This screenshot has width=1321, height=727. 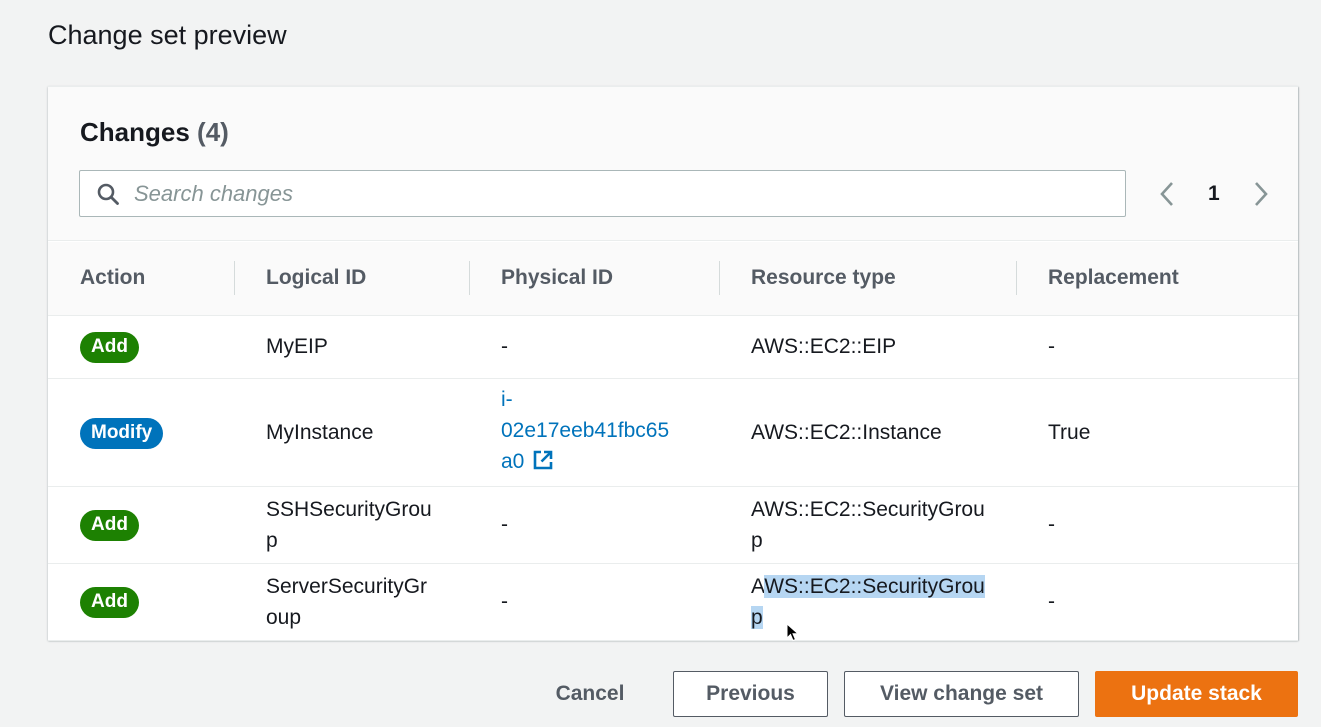 What do you see at coordinates (1196, 694) in the screenshot?
I see `update-stack-button: Update stack` at bounding box center [1196, 694].